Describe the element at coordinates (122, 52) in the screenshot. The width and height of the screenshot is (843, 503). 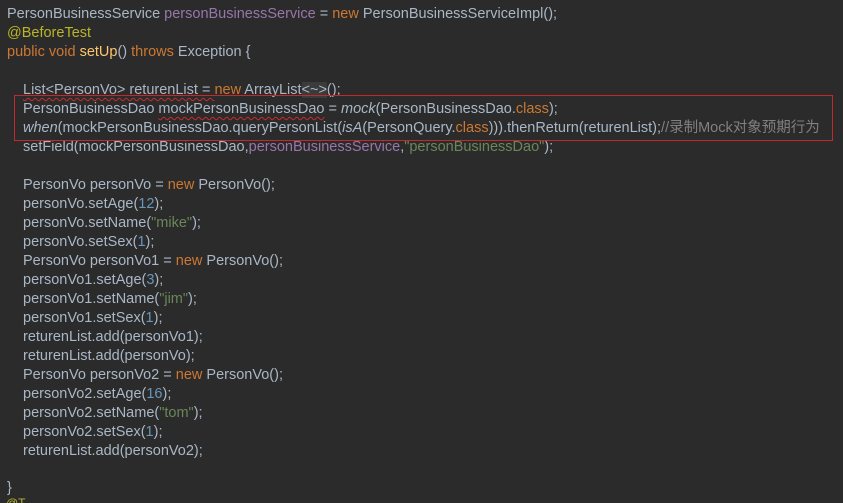
I see `method-parens: ()` at that location.